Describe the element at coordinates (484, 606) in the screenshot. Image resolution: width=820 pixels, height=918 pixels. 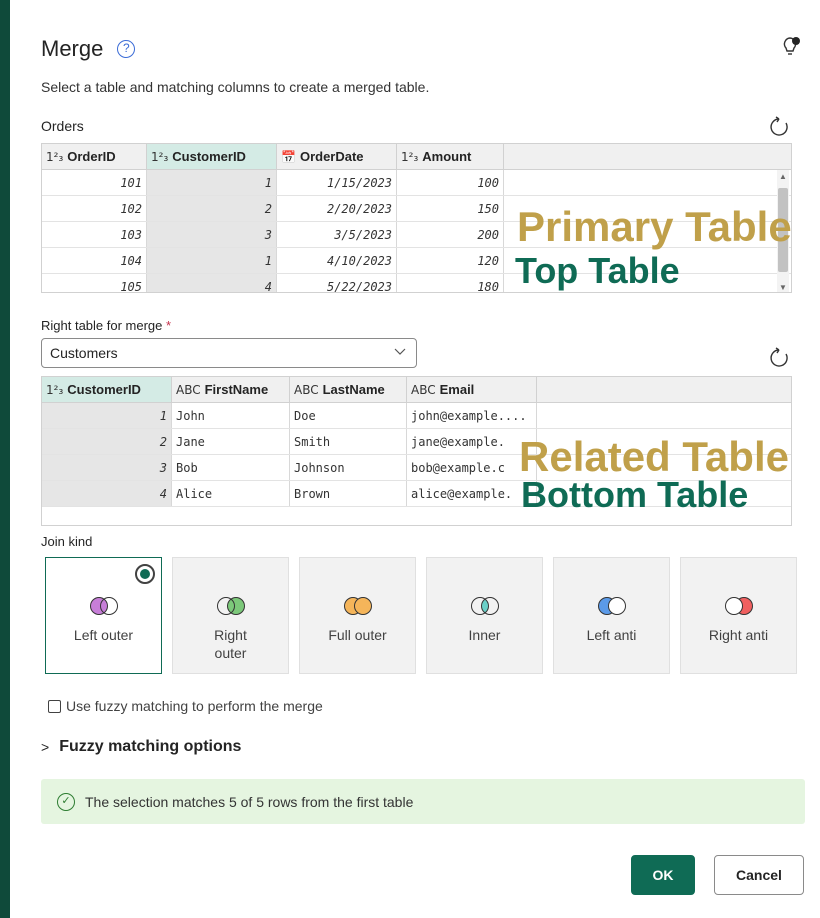
I see `venn-inner-icon` at that location.